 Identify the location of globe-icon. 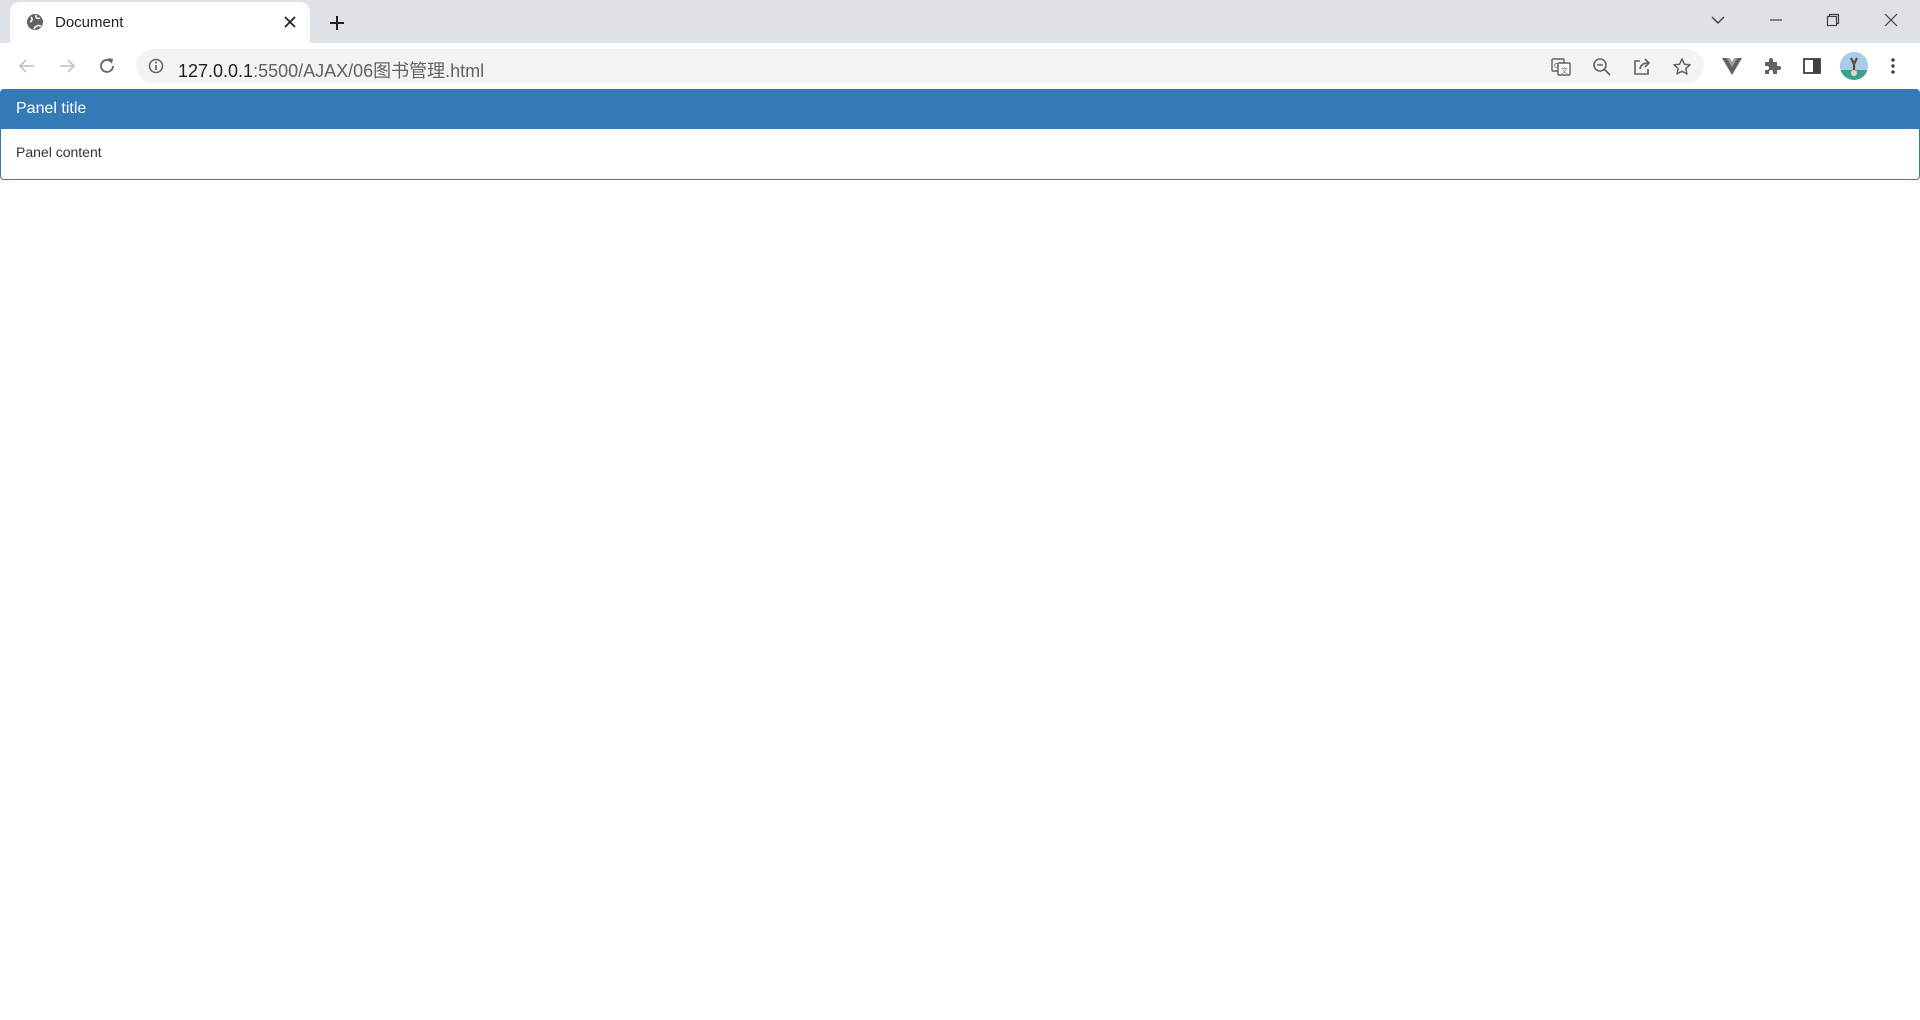
(35, 22).